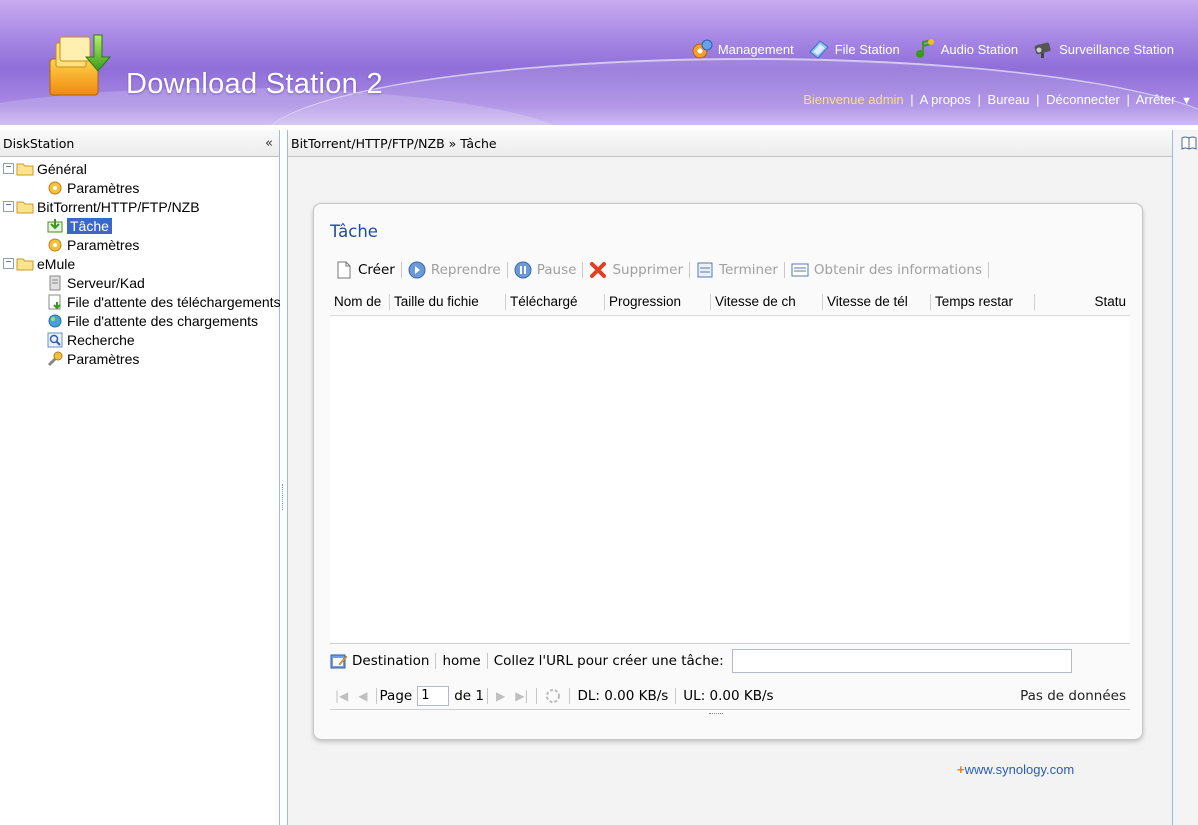  What do you see at coordinates (341, 696) in the screenshot?
I see `first-page-icon: |◀` at bounding box center [341, 696].